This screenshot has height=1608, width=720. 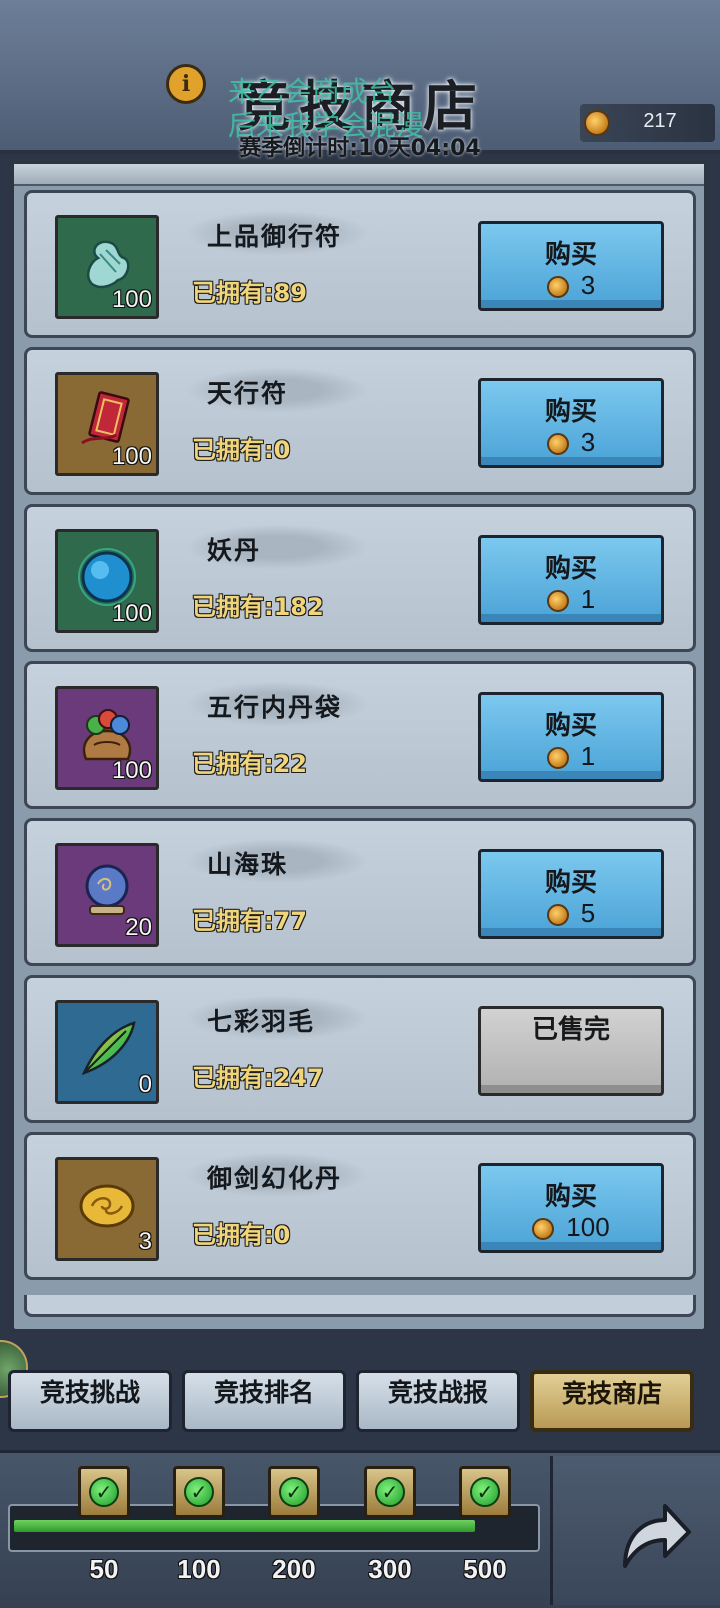 I want to click on arena-tab-bar: 竞技挑战 竞技排名 竞技战报 竞技商店, so click(x=361, y=1403).